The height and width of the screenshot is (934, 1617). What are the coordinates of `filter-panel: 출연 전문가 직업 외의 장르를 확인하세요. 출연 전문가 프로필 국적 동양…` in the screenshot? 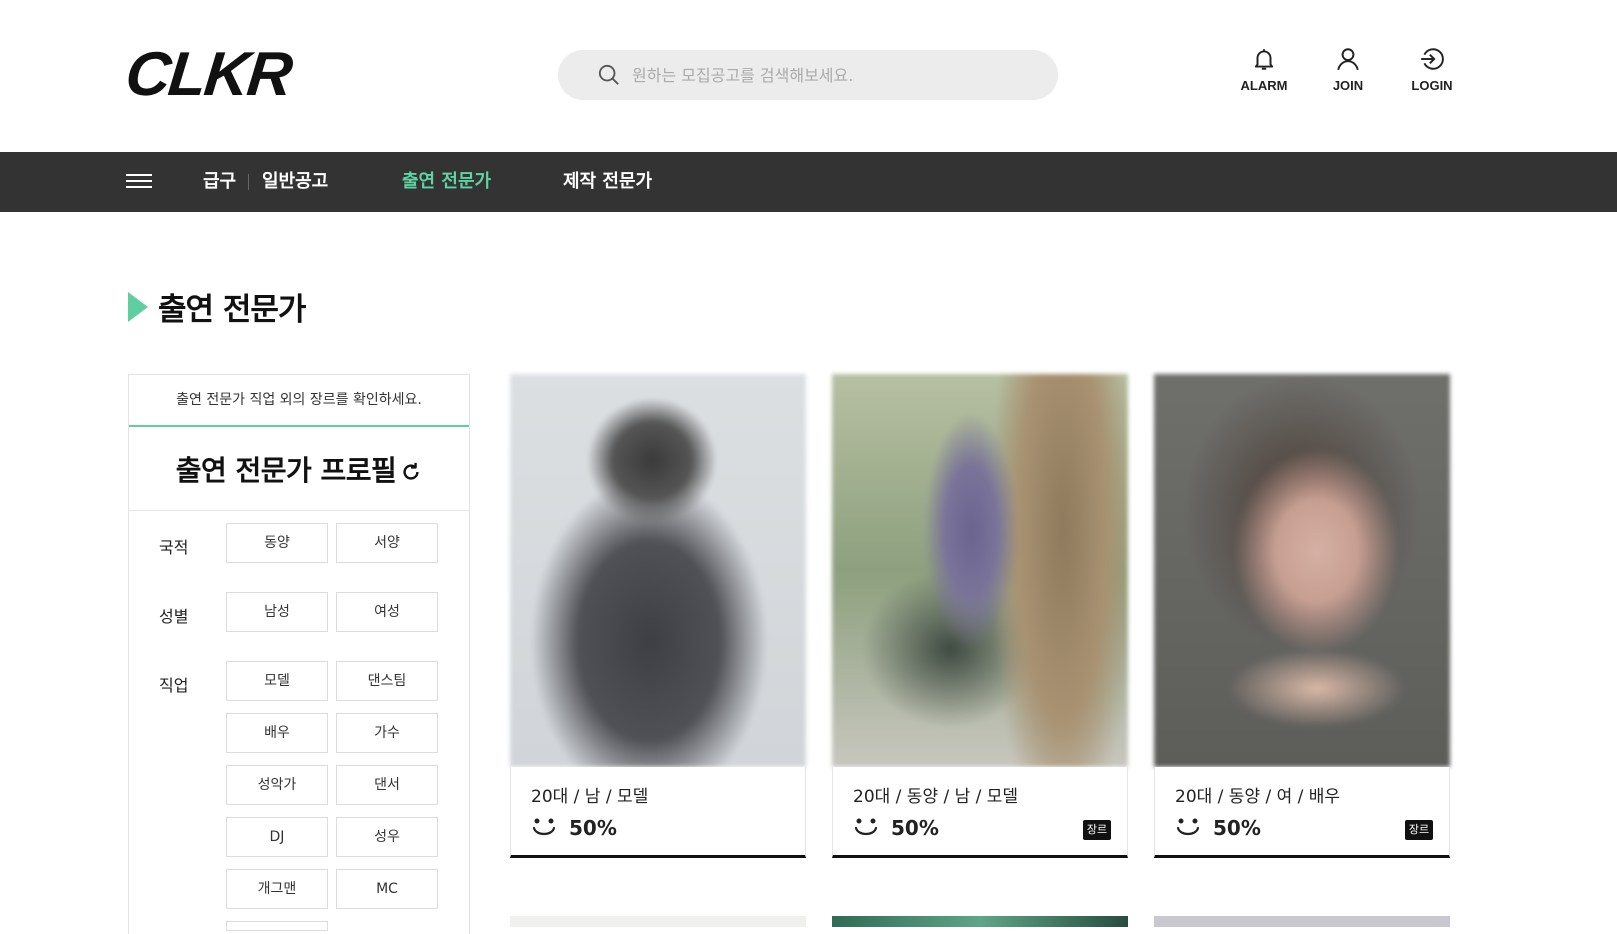 It's located at (299, 654).